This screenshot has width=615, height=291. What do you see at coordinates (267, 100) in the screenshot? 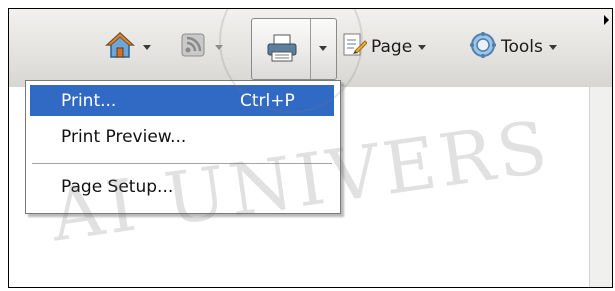
I see `menu-item-shortcut: Ctrl+P` at bounding box center [267, 100].